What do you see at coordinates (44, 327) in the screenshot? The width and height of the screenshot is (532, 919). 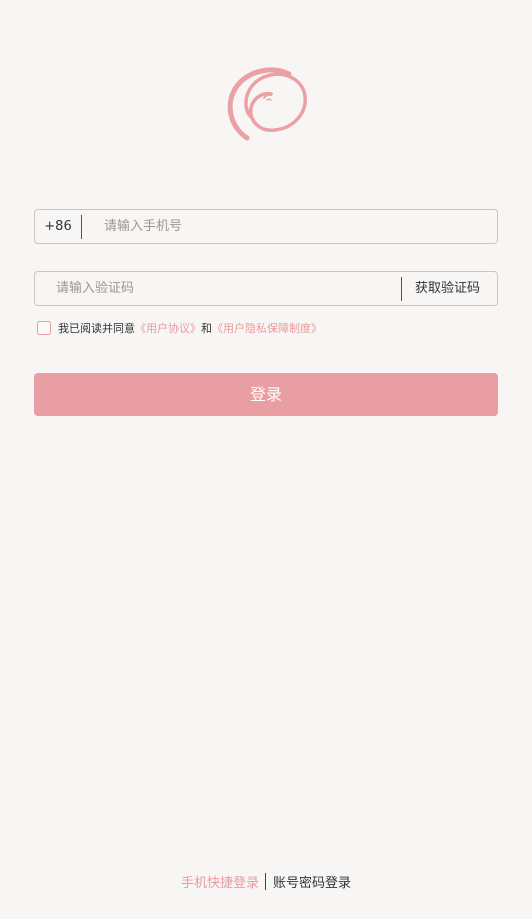 I see `agreement-checkbox` at bounding box center [44, 327].